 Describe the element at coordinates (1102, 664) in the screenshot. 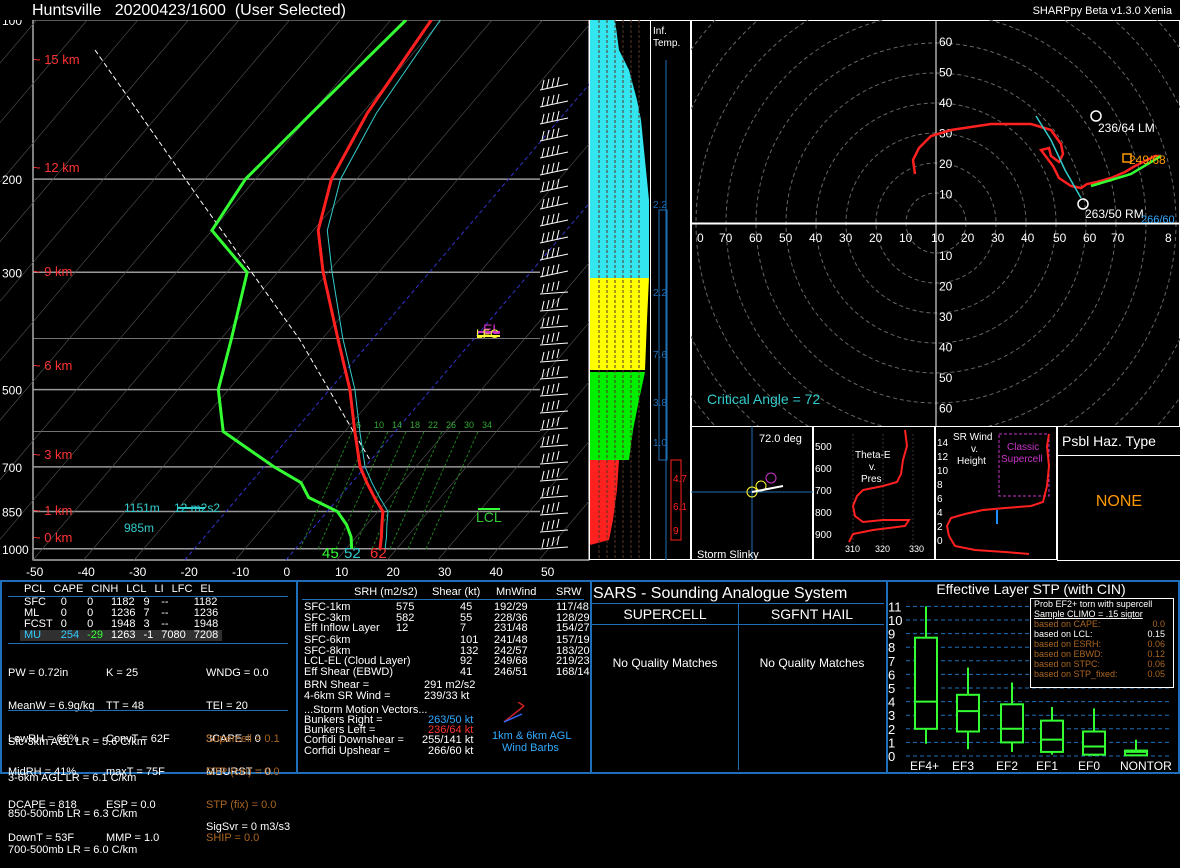

I see `stp-legend-row: based on STPC: 0.06` at that location.